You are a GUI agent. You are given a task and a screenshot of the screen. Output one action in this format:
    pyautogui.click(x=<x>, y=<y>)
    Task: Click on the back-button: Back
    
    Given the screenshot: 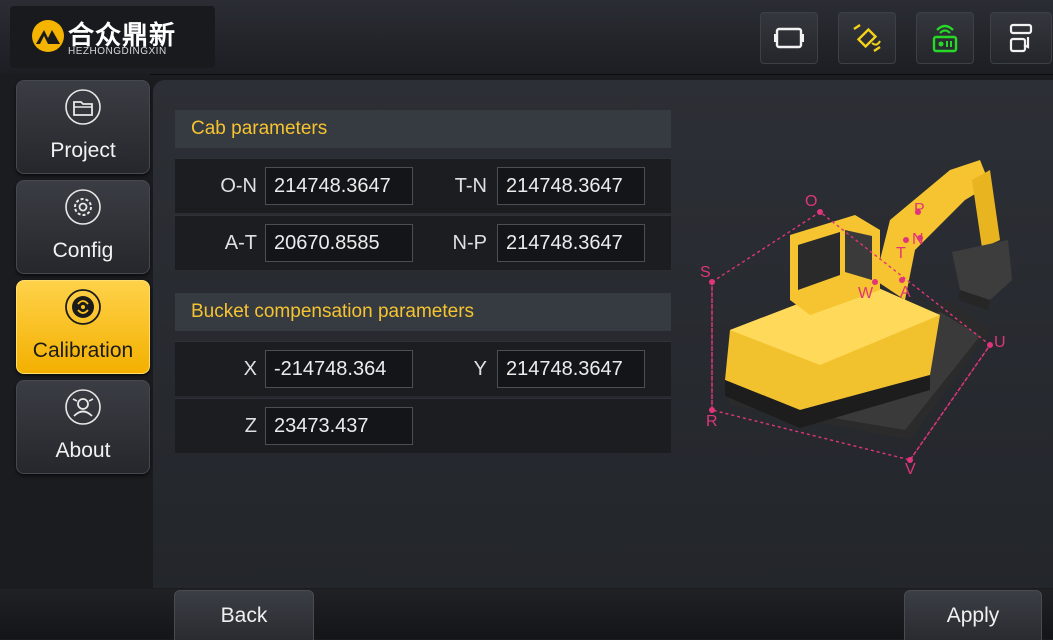 What is the action you would take?
    pyautogui.click(x=244, y=615)
    